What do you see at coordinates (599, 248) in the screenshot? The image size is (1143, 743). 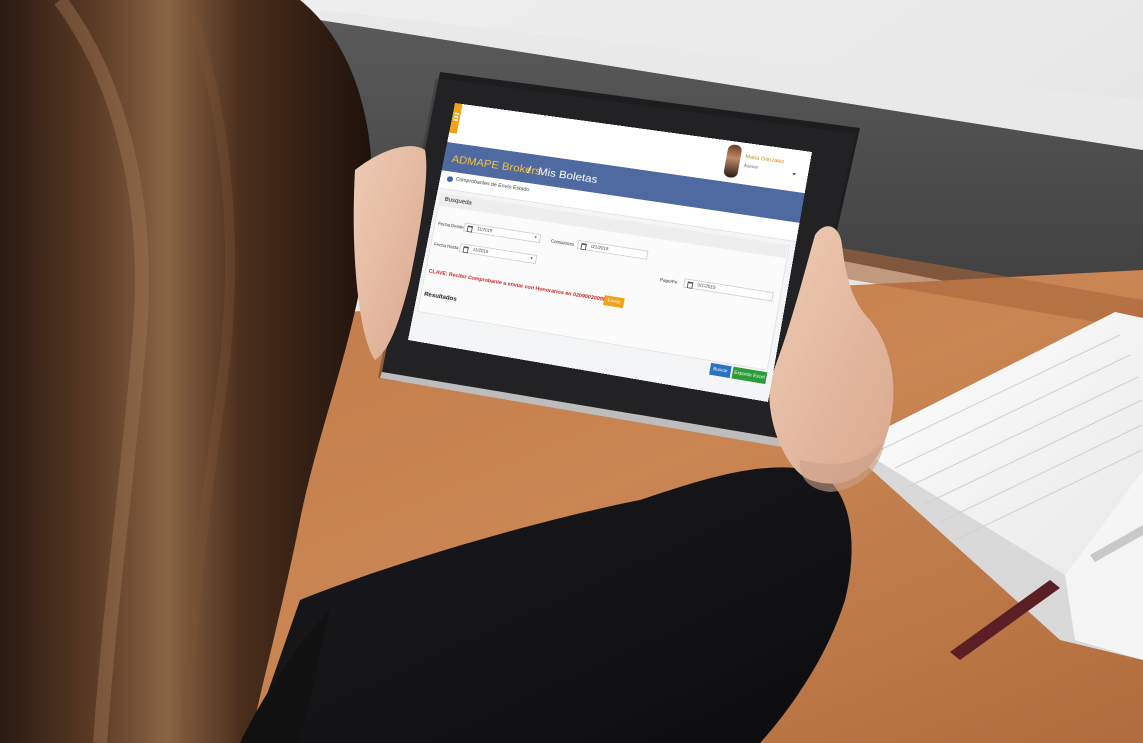 I see `comisiones-value: 0/1/2019` at bounding box center [599, 248].